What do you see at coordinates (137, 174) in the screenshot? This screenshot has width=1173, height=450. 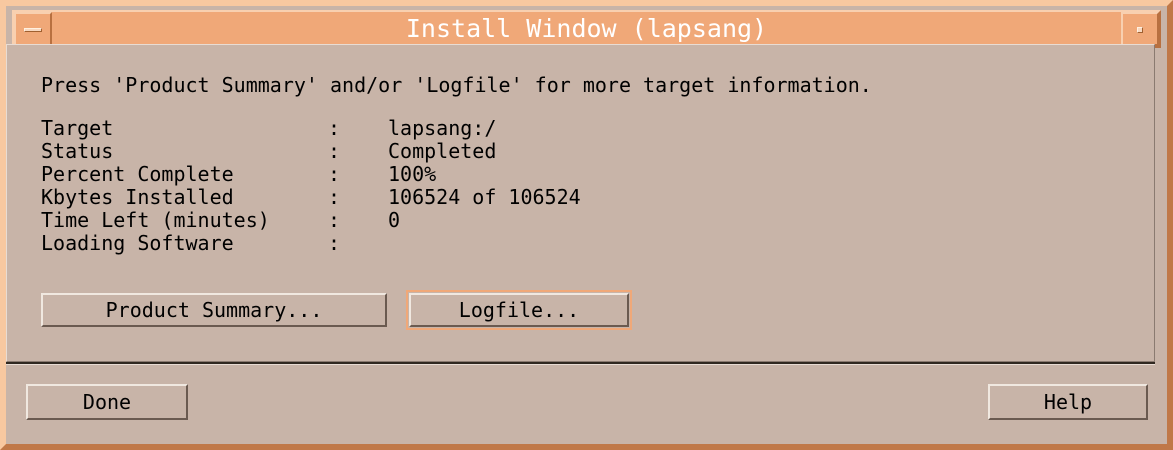 I see `info-label: Percent Complete` at bounding box center [137, 174].